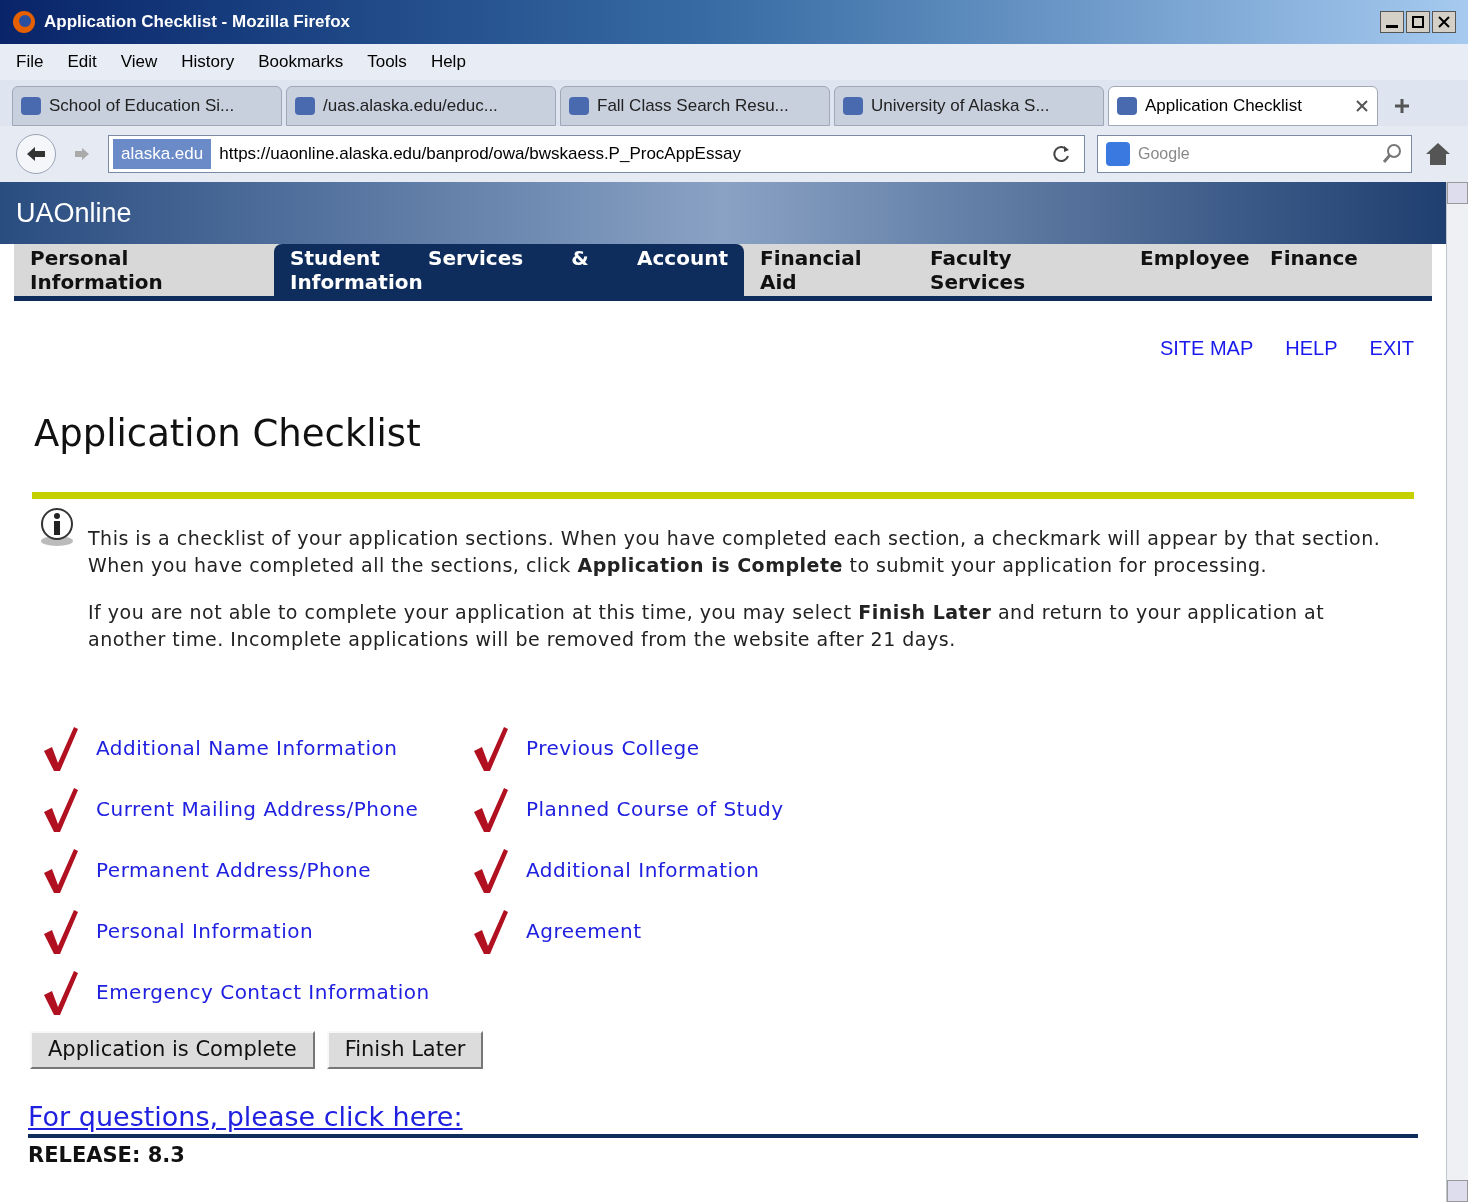 The image size is (1468, 1202). What do you see at coordinates (829, 270) in the screenshot?
I see `nav-tab: Financial Aid` at bounding box center [829, 270].